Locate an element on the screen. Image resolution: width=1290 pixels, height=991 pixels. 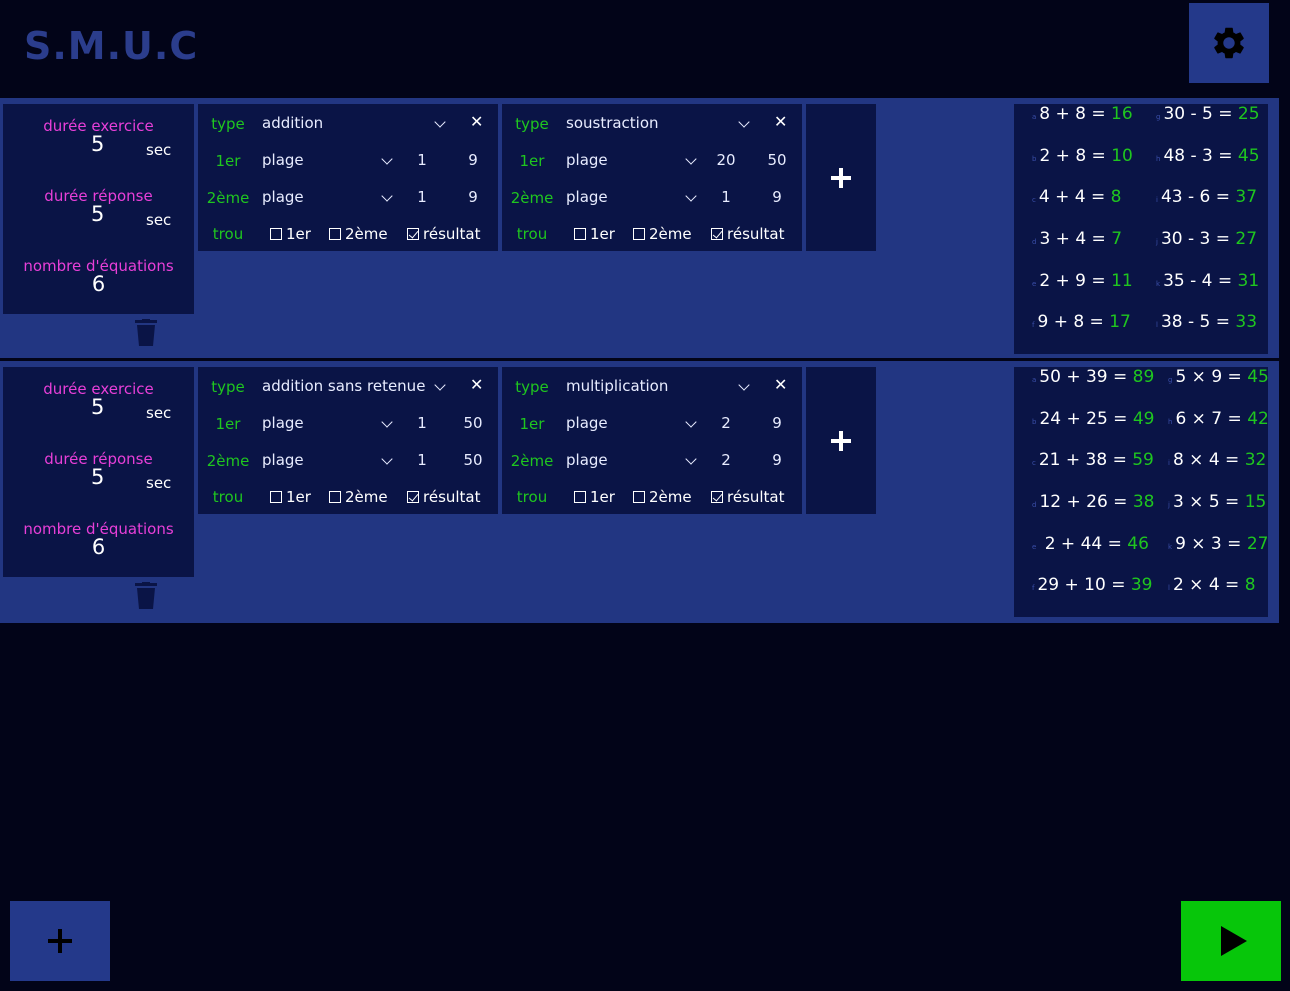
equation-expression: 48 - 3 = is located at coordinates (1198, 156).